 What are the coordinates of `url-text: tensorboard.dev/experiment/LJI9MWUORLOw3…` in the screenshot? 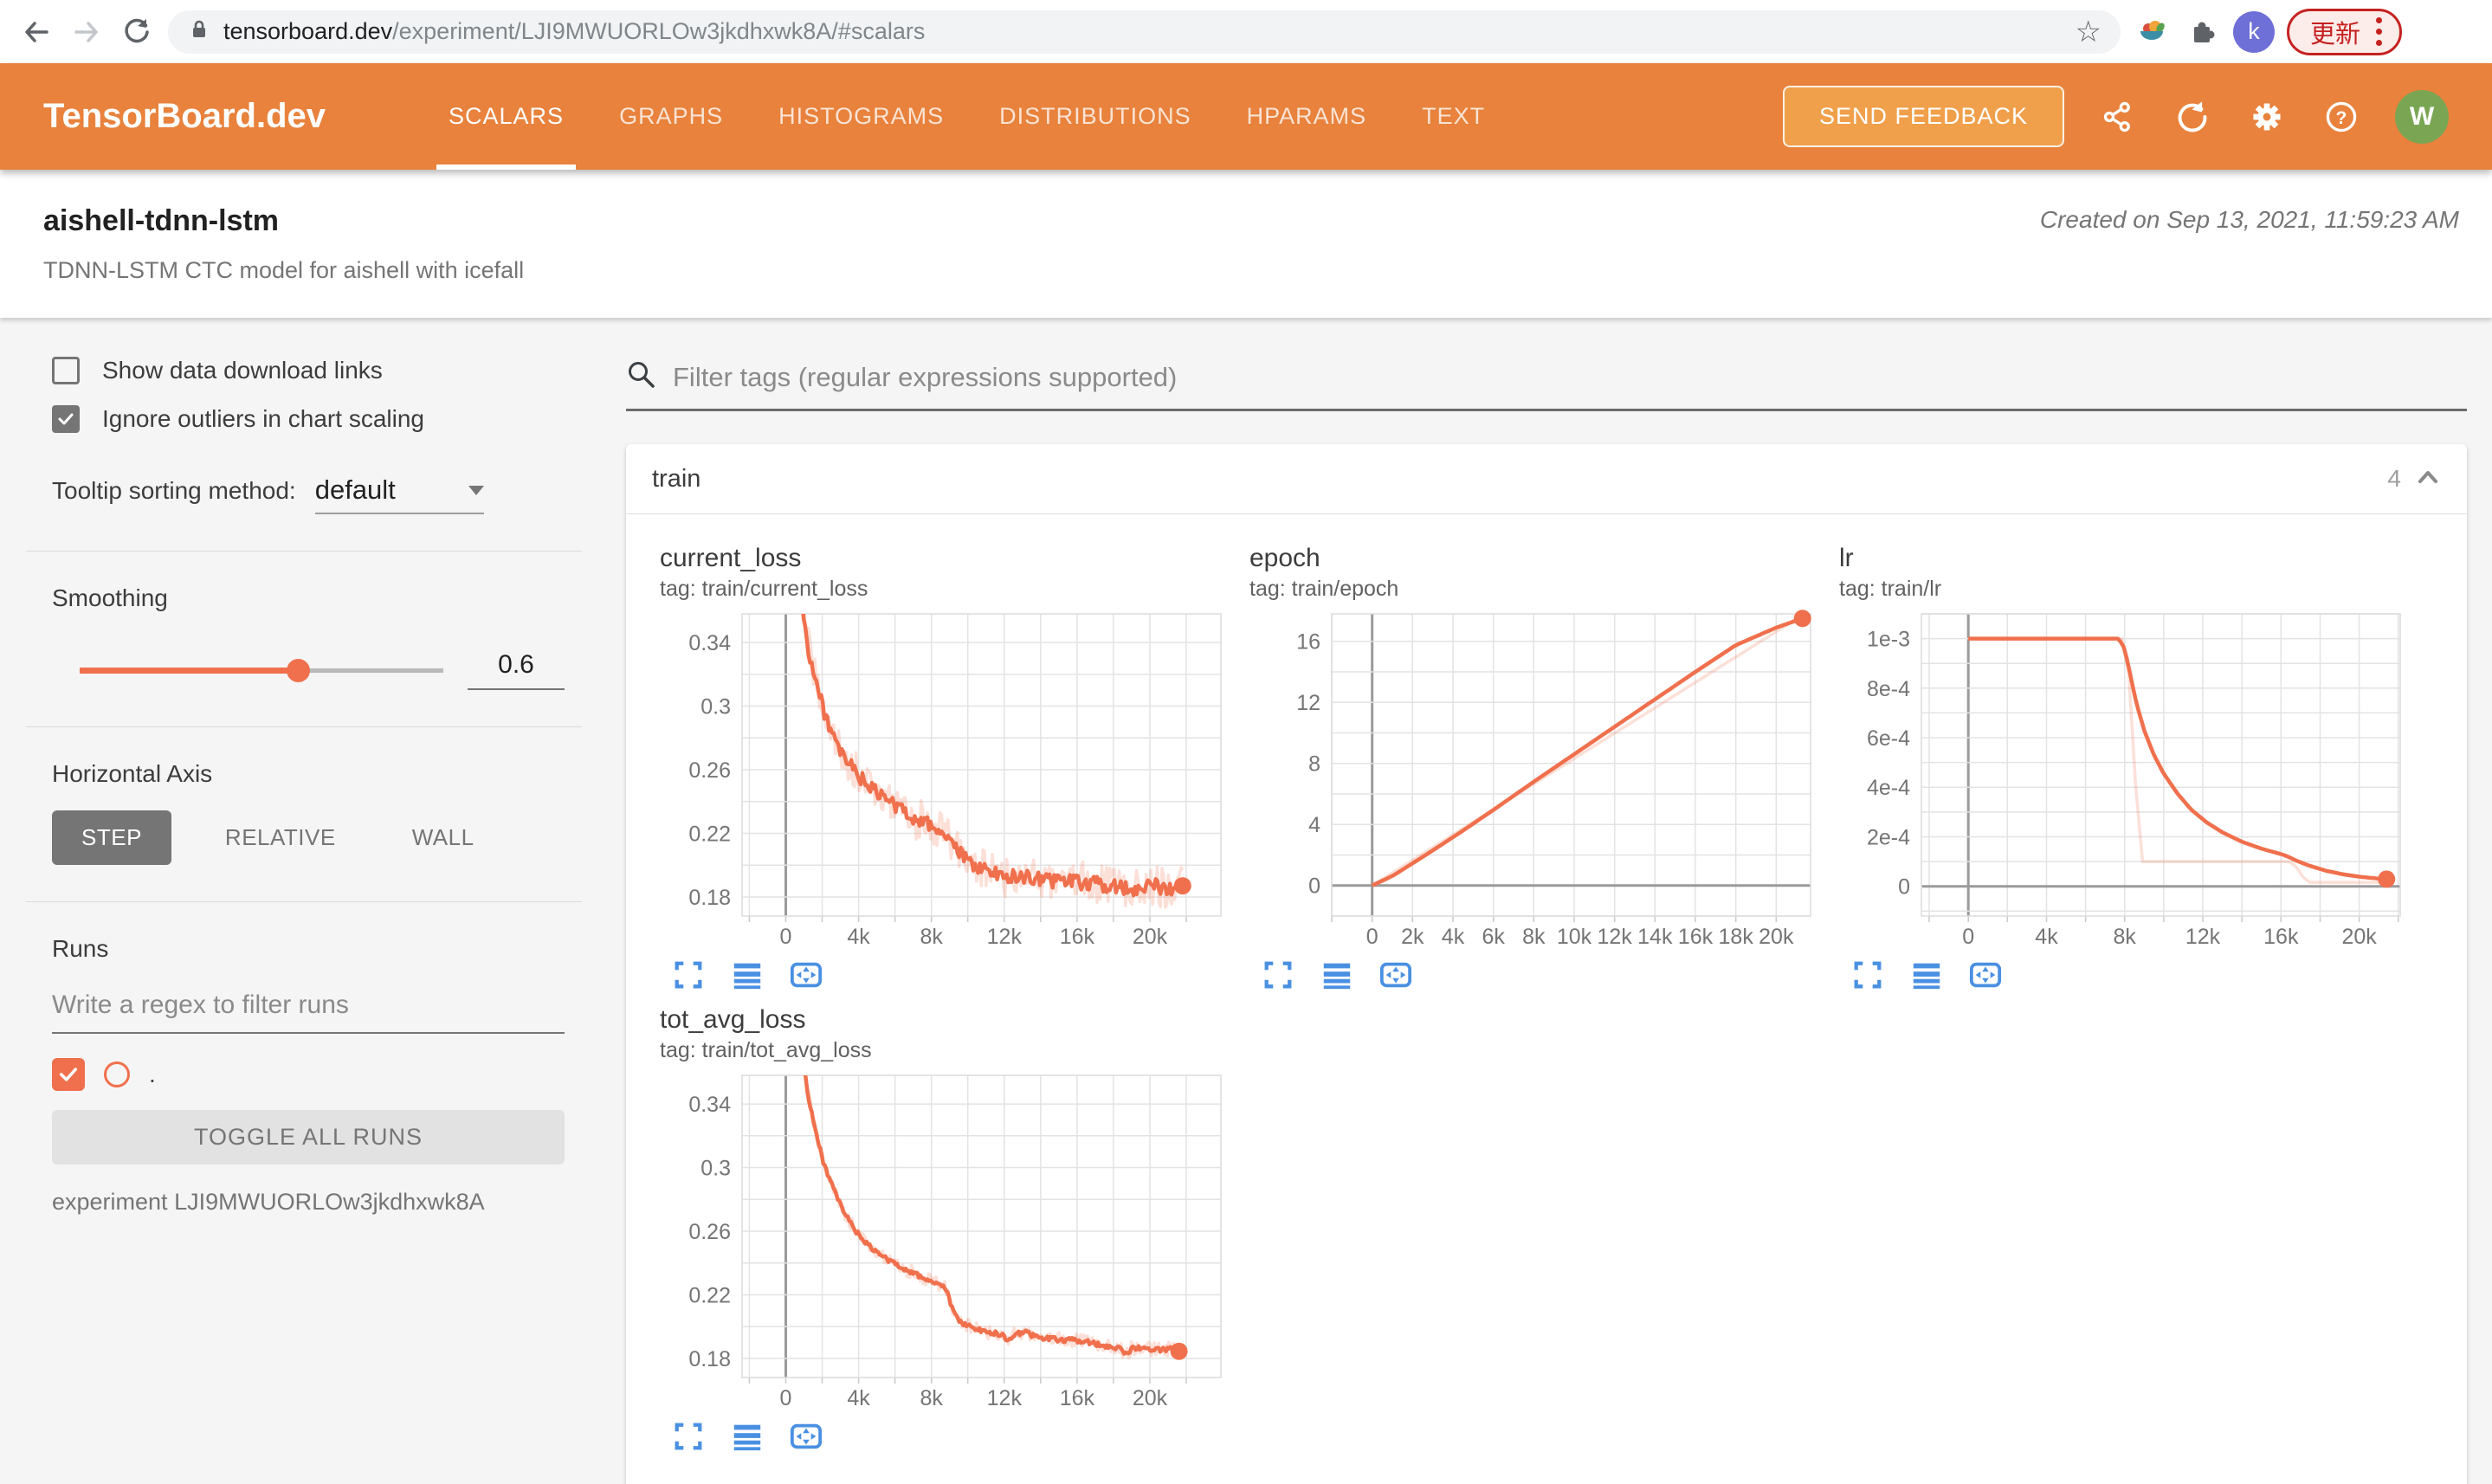 It's located at (574, 31).